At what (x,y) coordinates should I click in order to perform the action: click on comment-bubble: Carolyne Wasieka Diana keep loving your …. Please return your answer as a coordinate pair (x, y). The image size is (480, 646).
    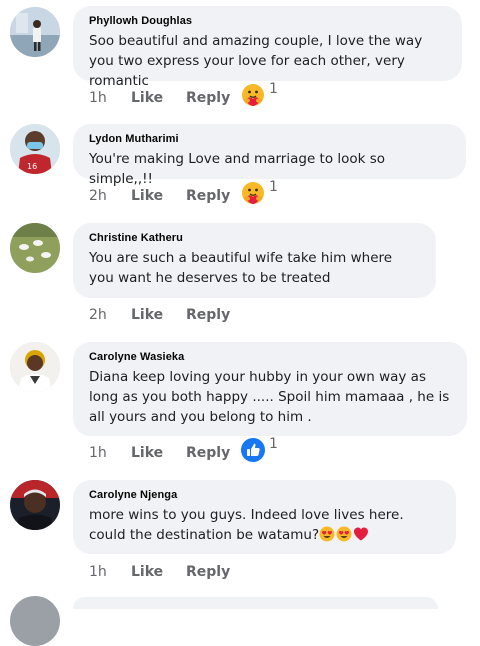
    Looking at the image, I should click on (270, 389).